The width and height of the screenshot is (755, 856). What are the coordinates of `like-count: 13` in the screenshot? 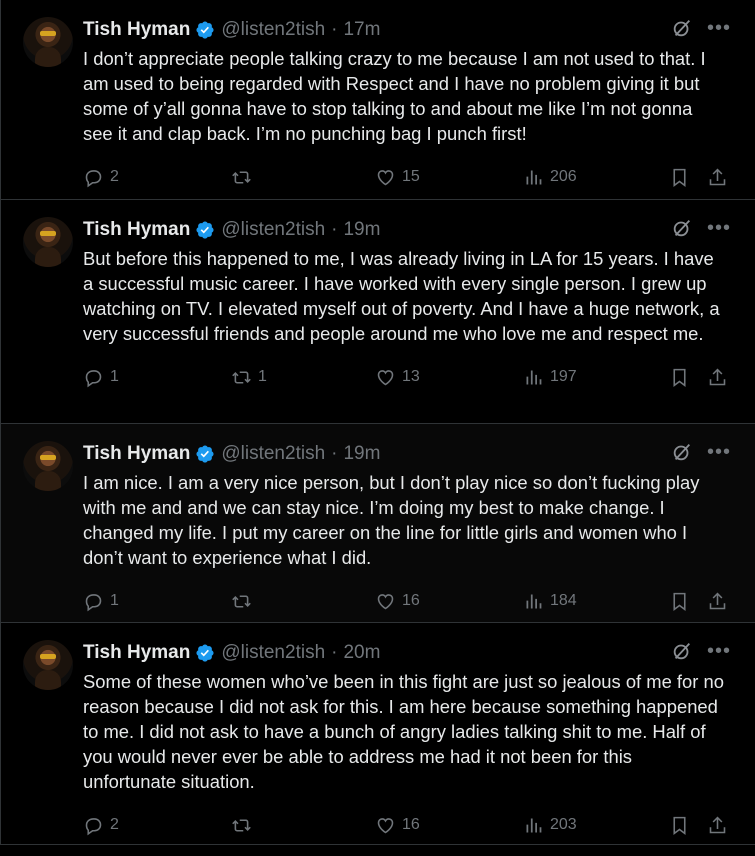 It's located at (411, 376).